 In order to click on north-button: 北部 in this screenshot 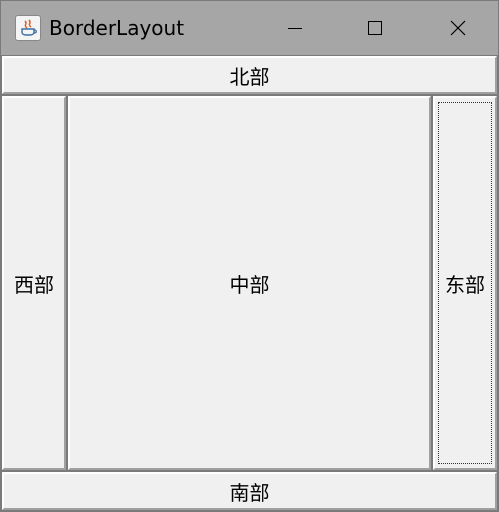, I will do `click(249, 75)`.